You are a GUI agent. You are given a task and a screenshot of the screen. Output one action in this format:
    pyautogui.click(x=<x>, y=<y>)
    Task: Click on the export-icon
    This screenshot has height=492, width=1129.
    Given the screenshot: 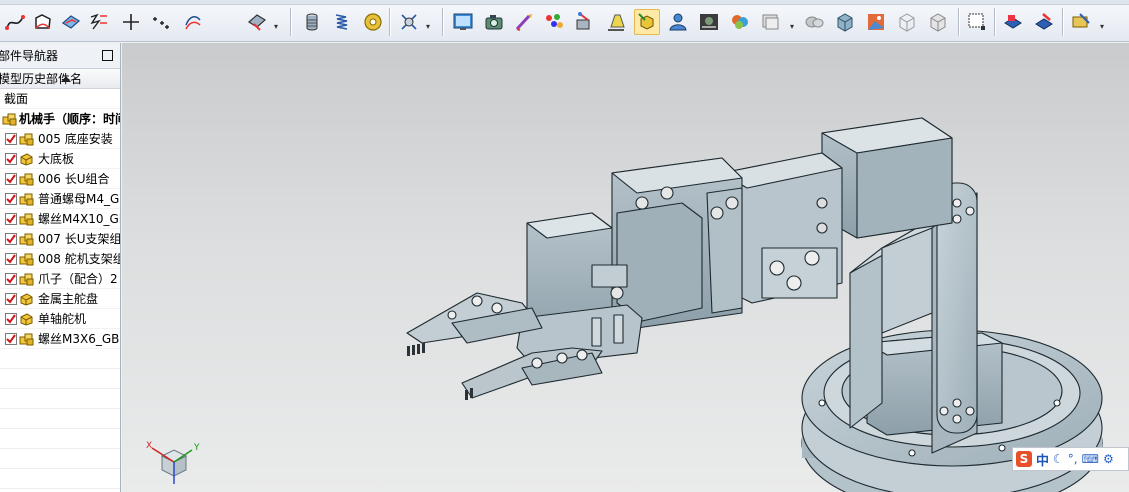 What is the action you would take?
    pyautogui.click(x=1081, y=22)
    